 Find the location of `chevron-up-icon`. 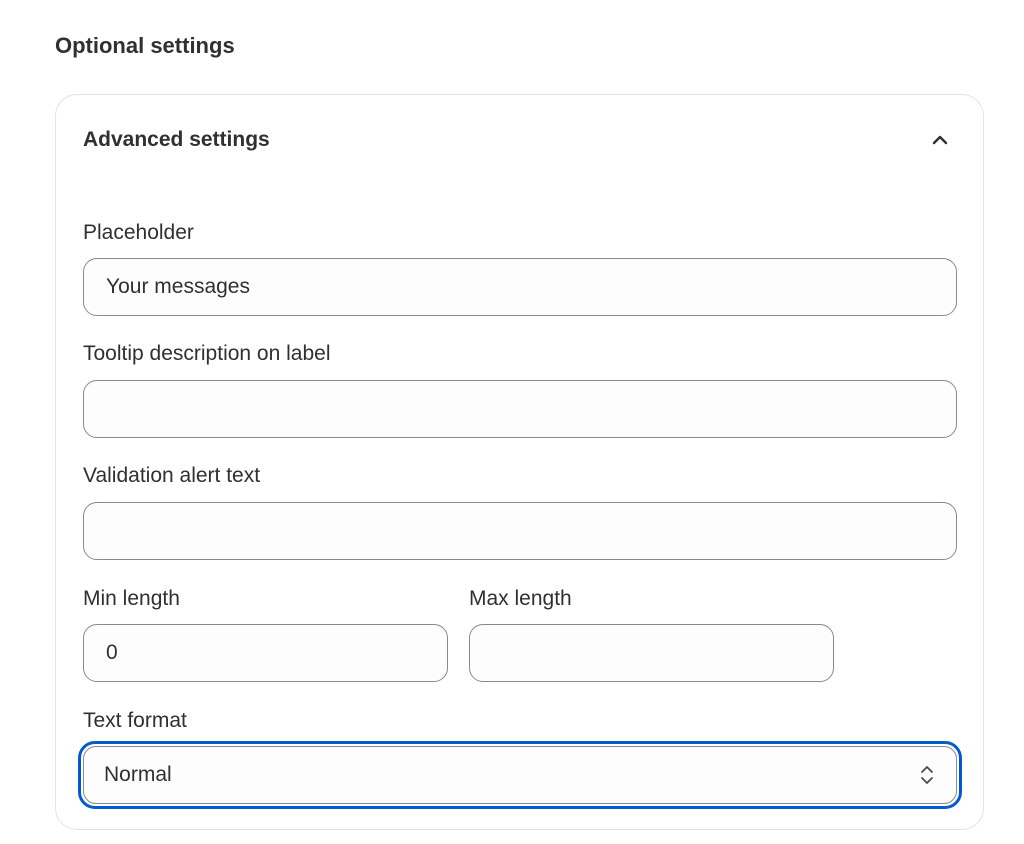

chevron-up-icon is located at coordinates (940, 140).